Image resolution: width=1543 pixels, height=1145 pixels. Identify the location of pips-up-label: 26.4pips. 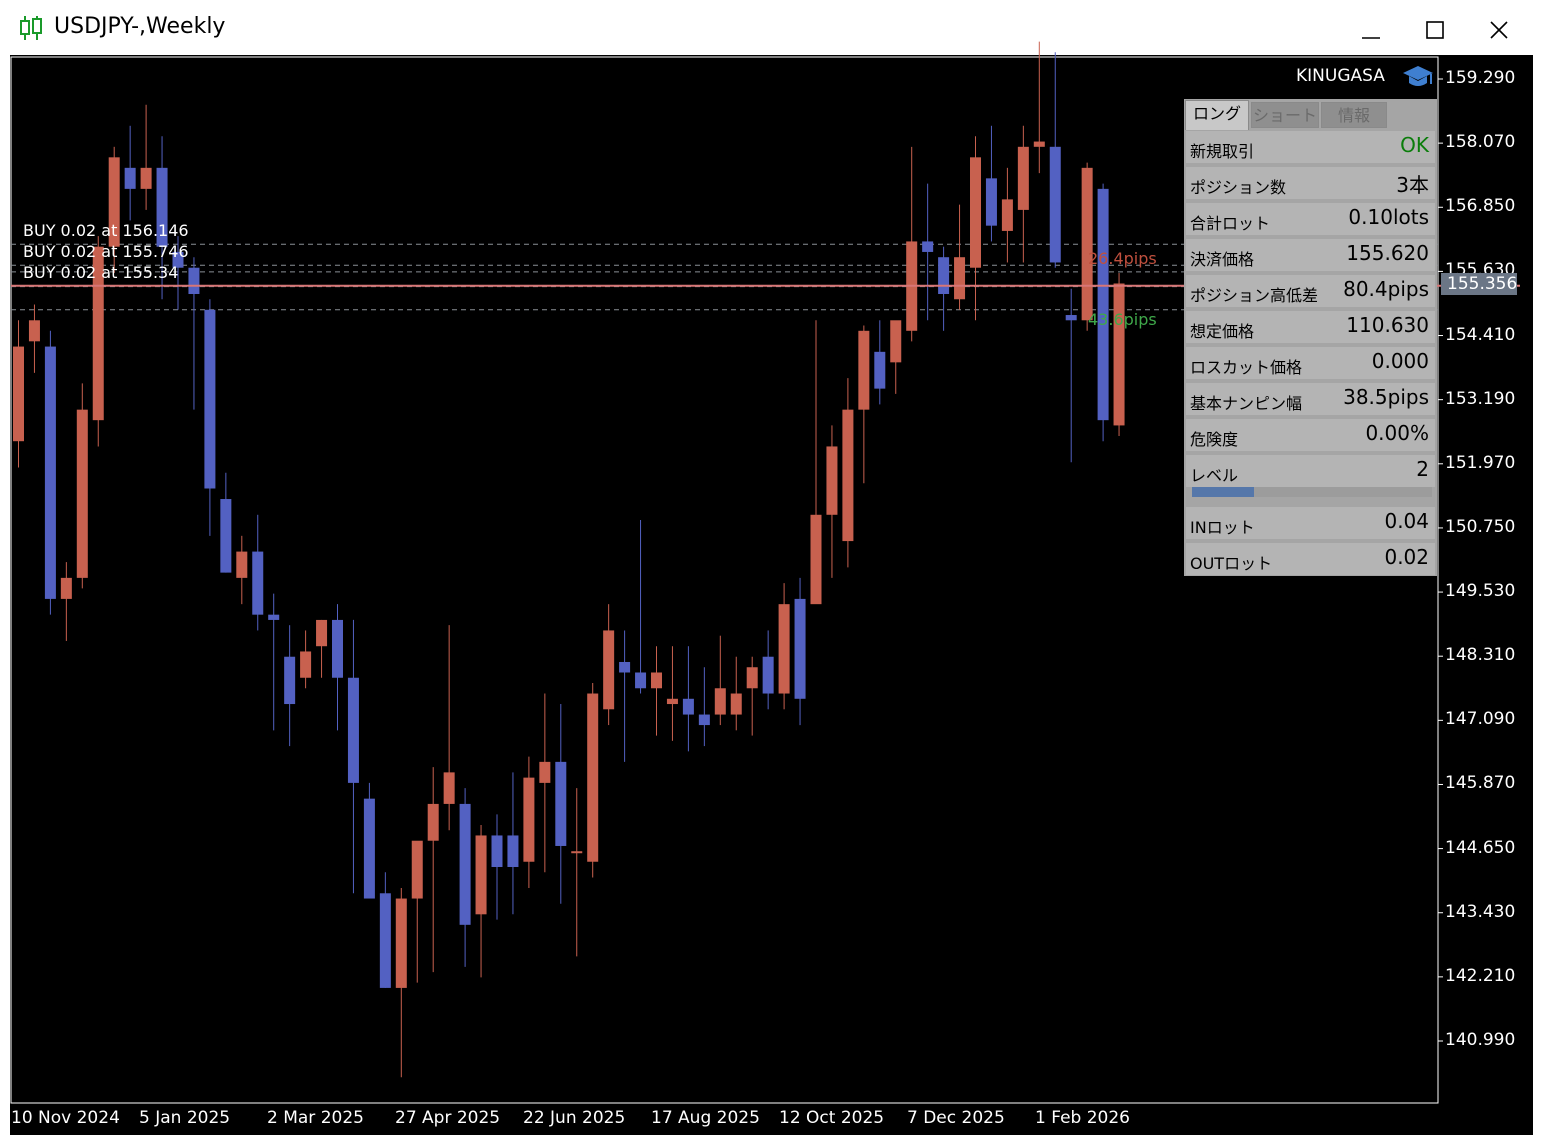
(1122, 258).